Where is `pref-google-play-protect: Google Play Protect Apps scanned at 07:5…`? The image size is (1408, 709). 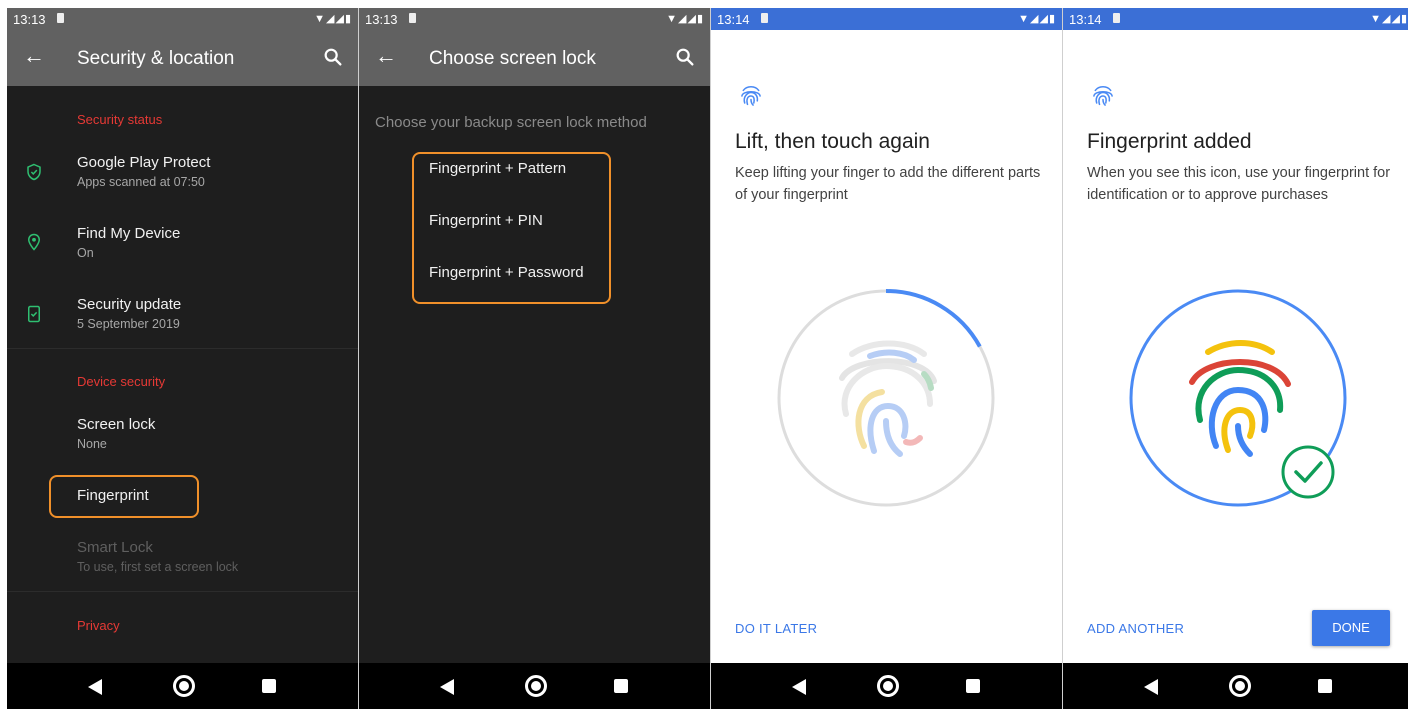
pref-google-play-protect: Google Play Protect Apps scanned at 07:5… is located at coordinates (143, 171).